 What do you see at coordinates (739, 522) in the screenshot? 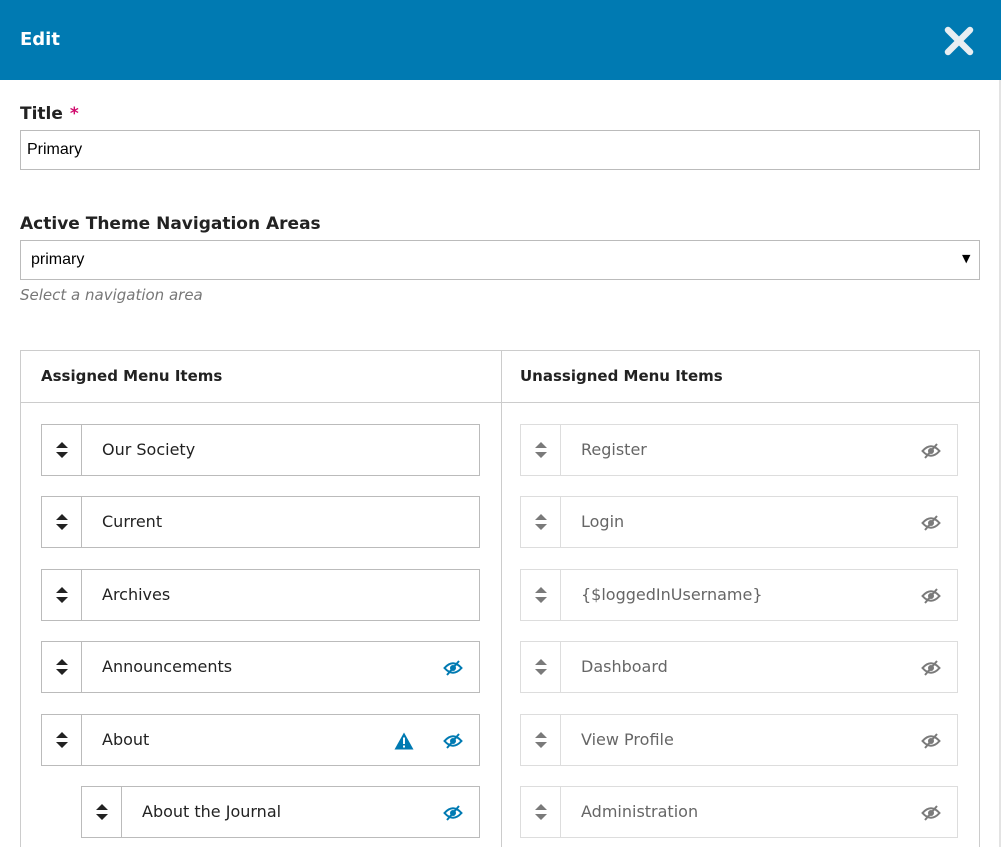
I see `unassigned-item: Login` at bounding box center [739, 522].